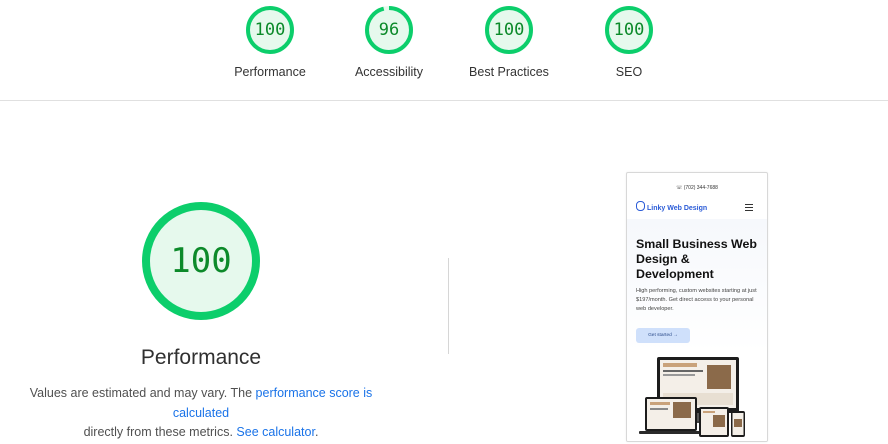  Describe the element at coordinates (629, 72) in the screenshot. I see `gauge-label: SEO` at that location.